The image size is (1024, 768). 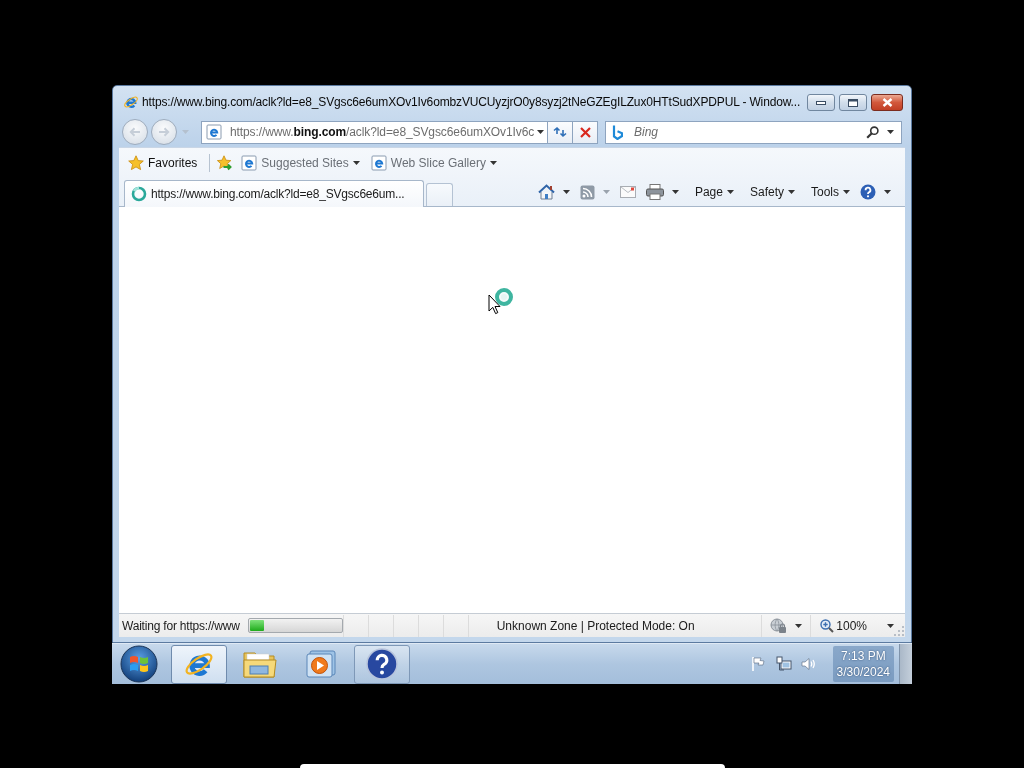 I want to click on favorites-link: Suggested Sites, so click(x=300, y=163).